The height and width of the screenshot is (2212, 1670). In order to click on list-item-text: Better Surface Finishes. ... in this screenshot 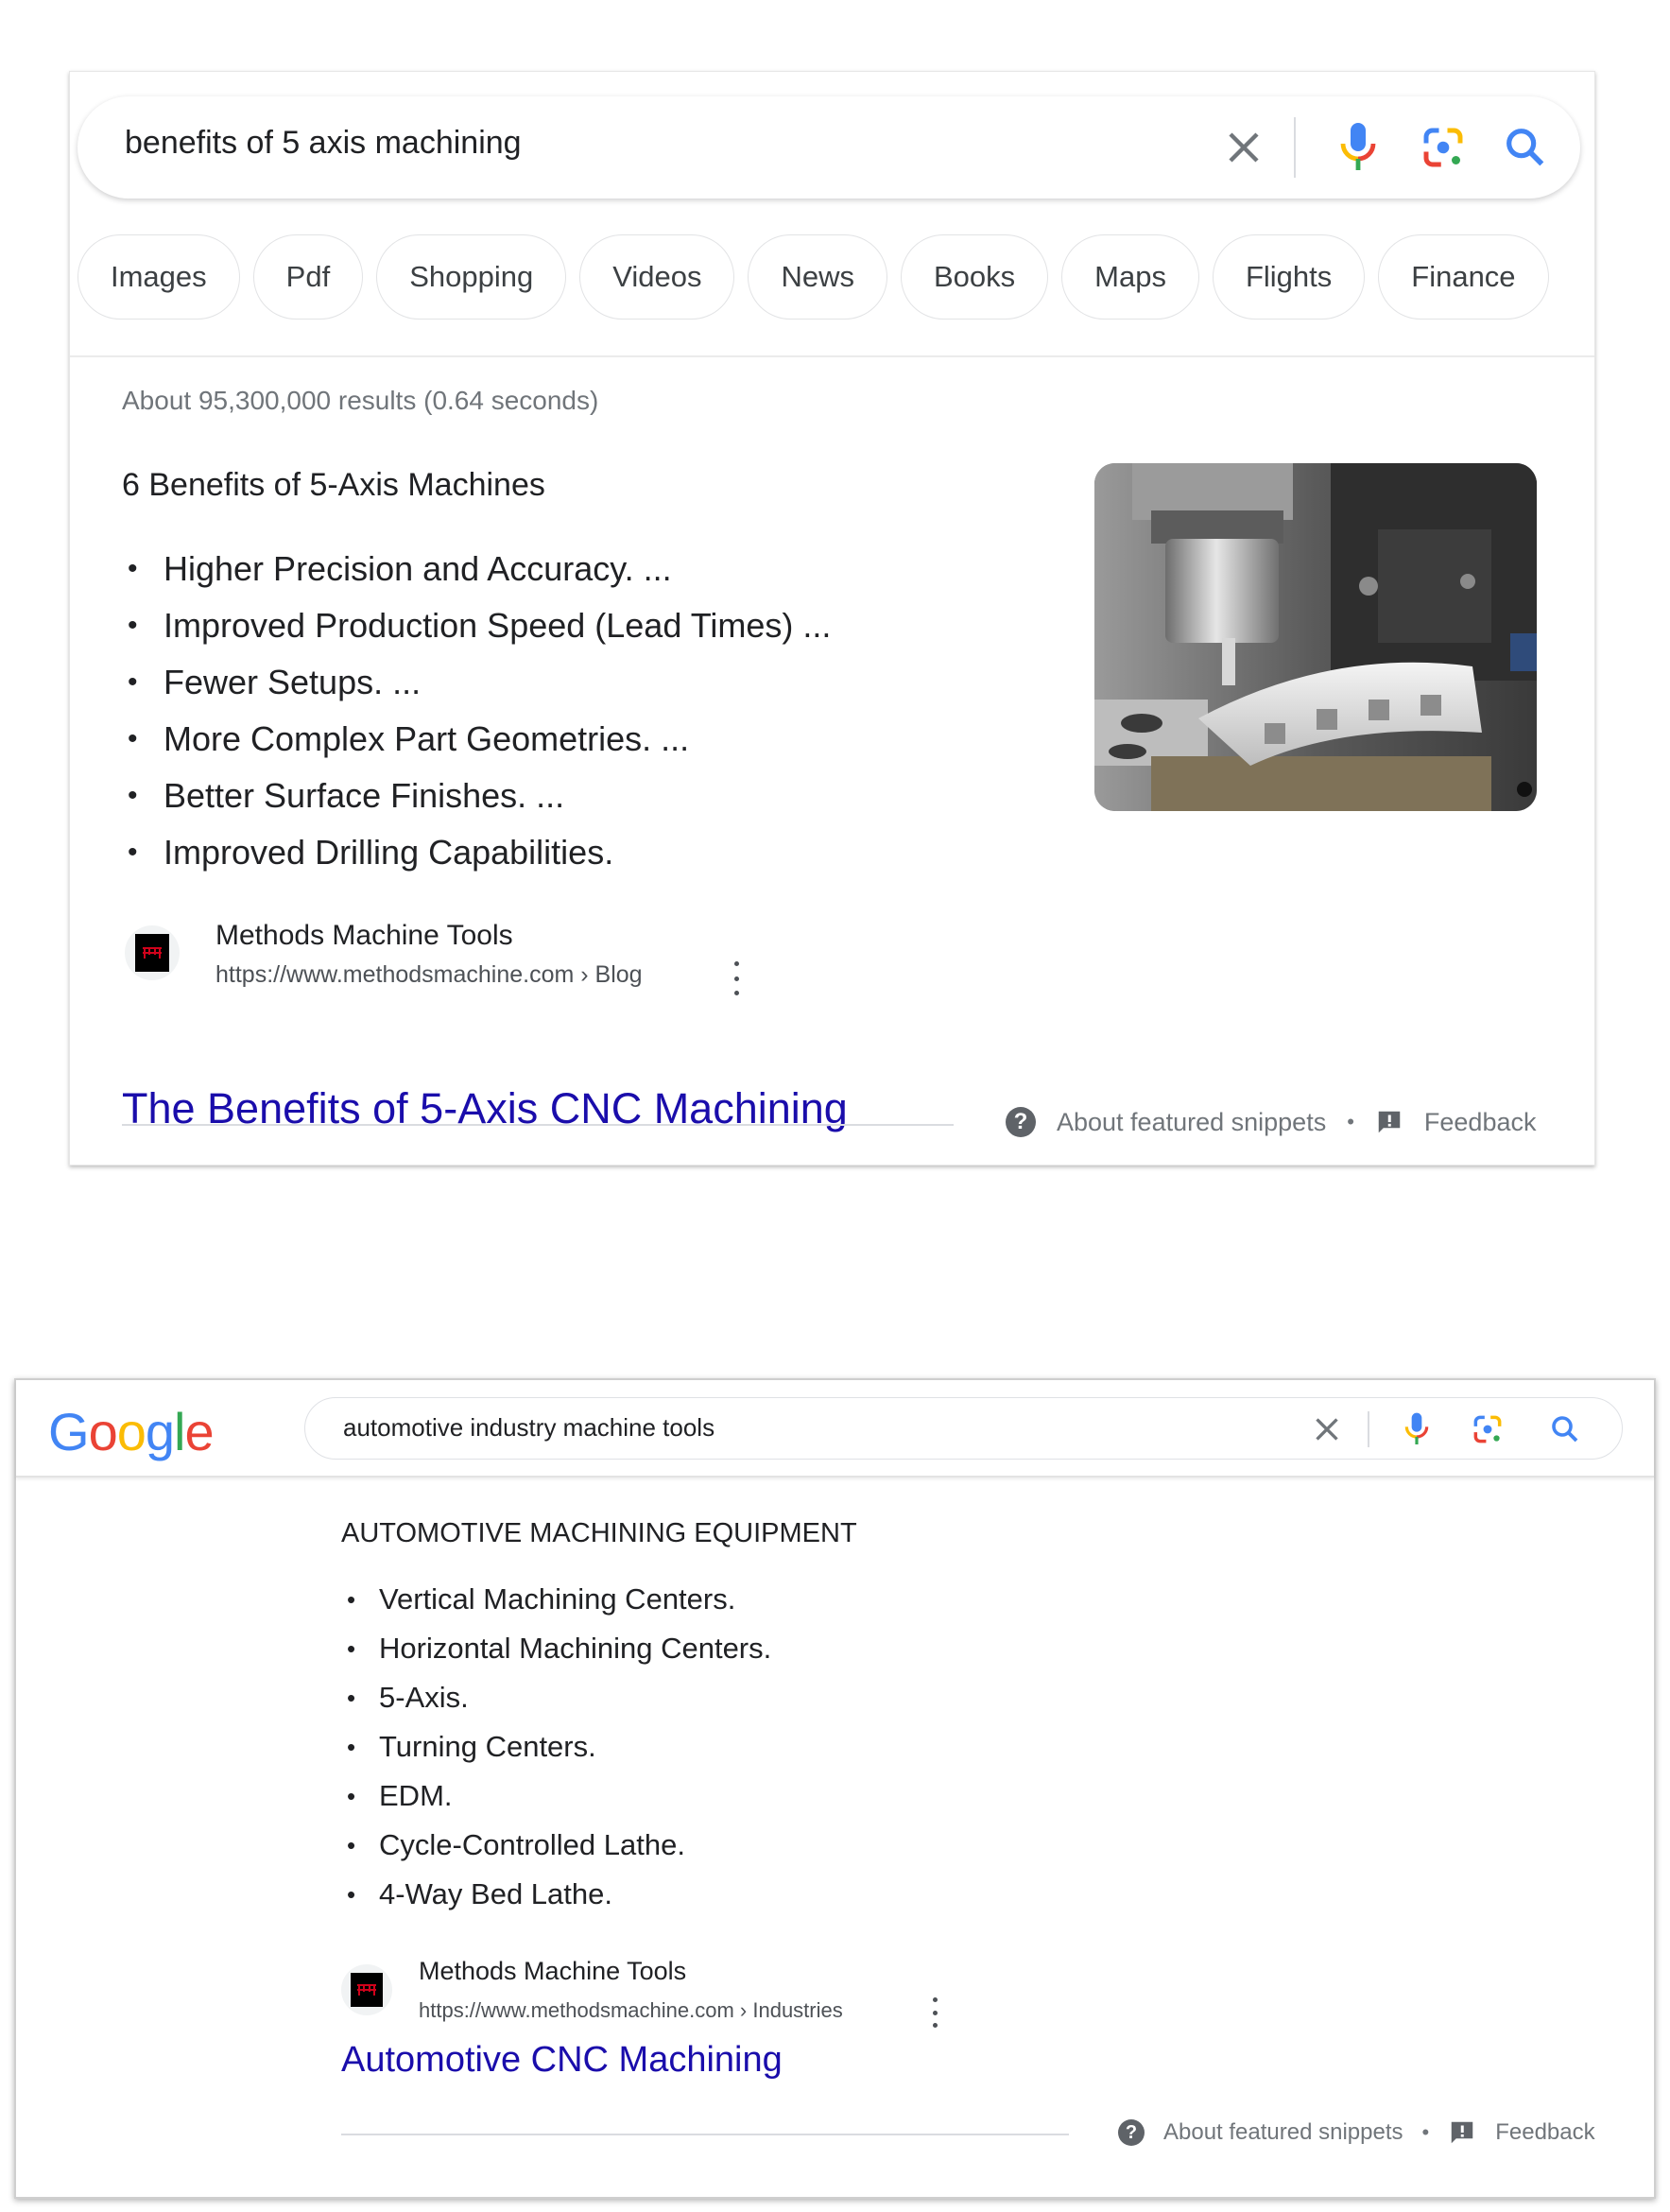, I will do `click(365, 795)`.